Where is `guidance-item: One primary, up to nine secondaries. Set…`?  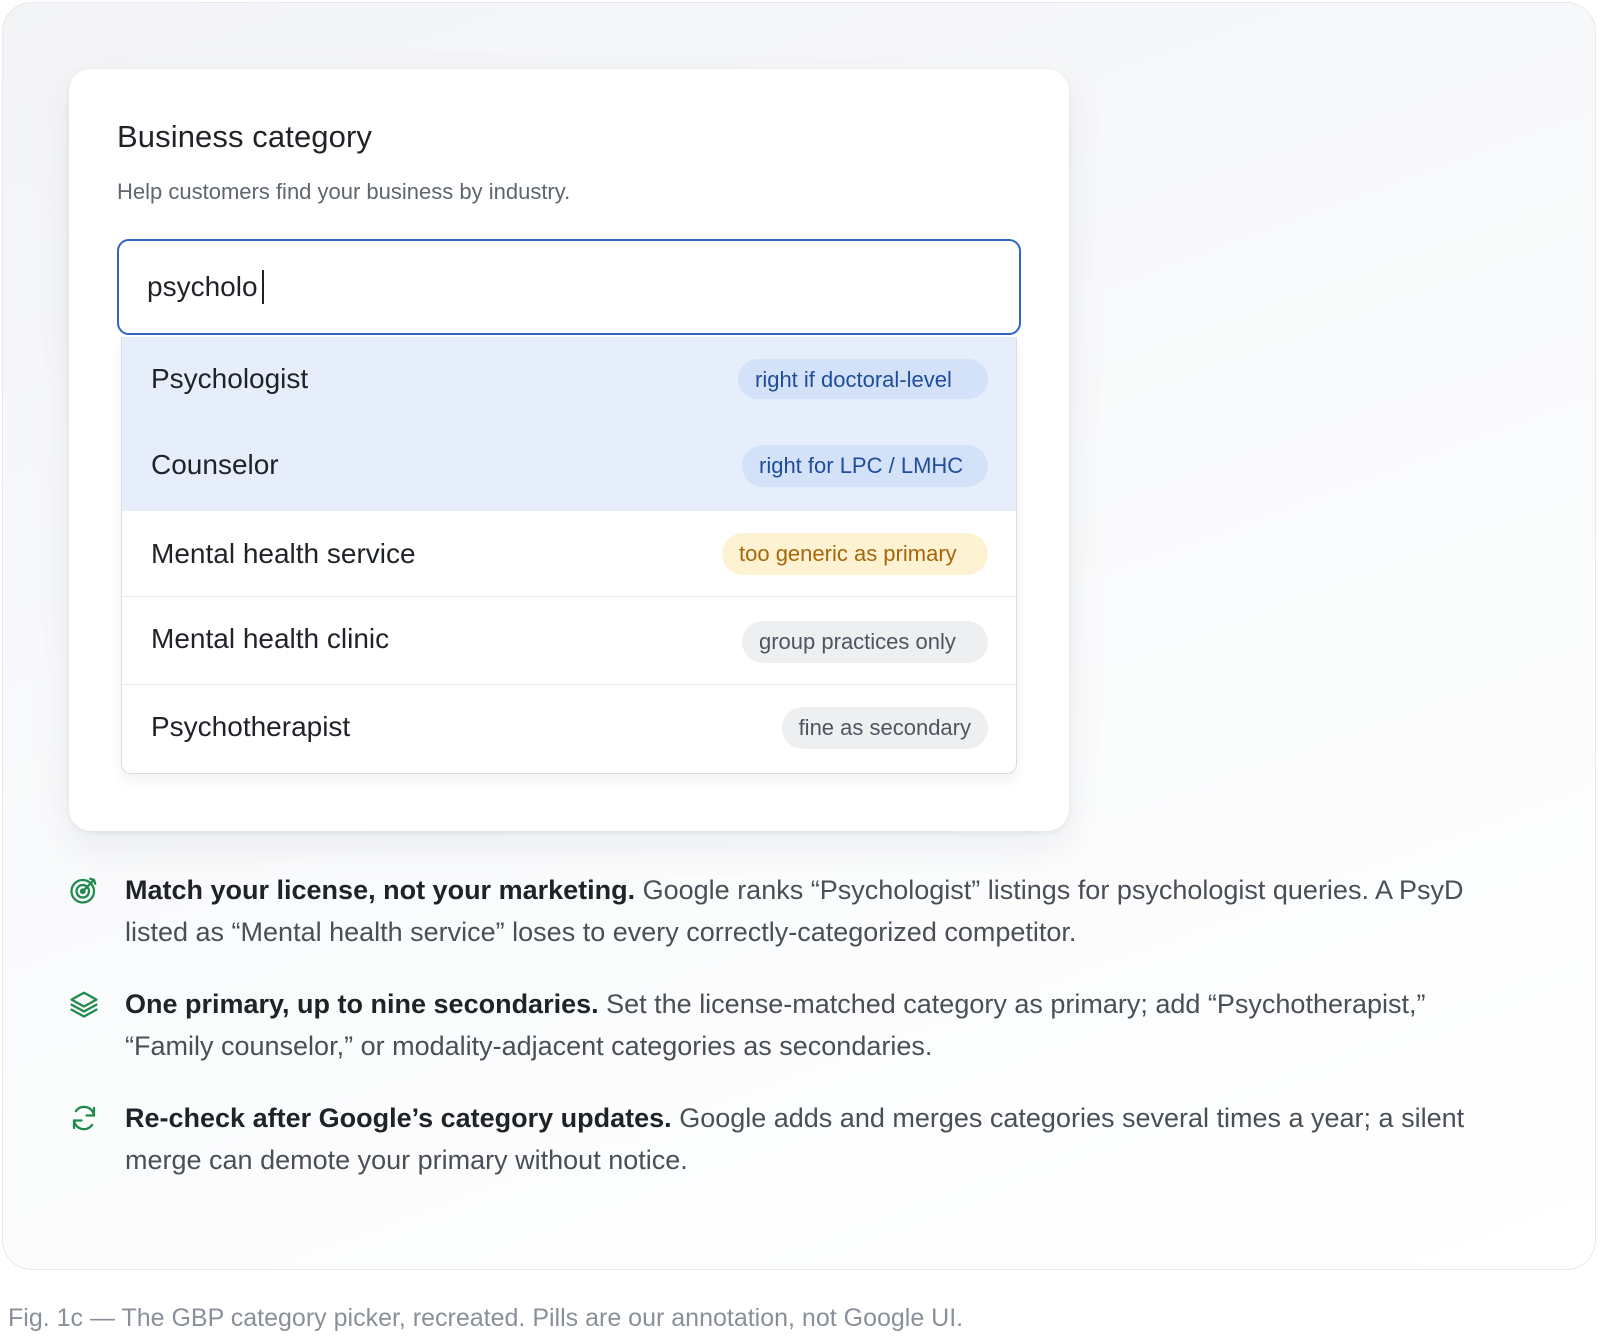 guidance-item: One primary, up to nine secondaries. Set… is located at coordinates (785, 1025).